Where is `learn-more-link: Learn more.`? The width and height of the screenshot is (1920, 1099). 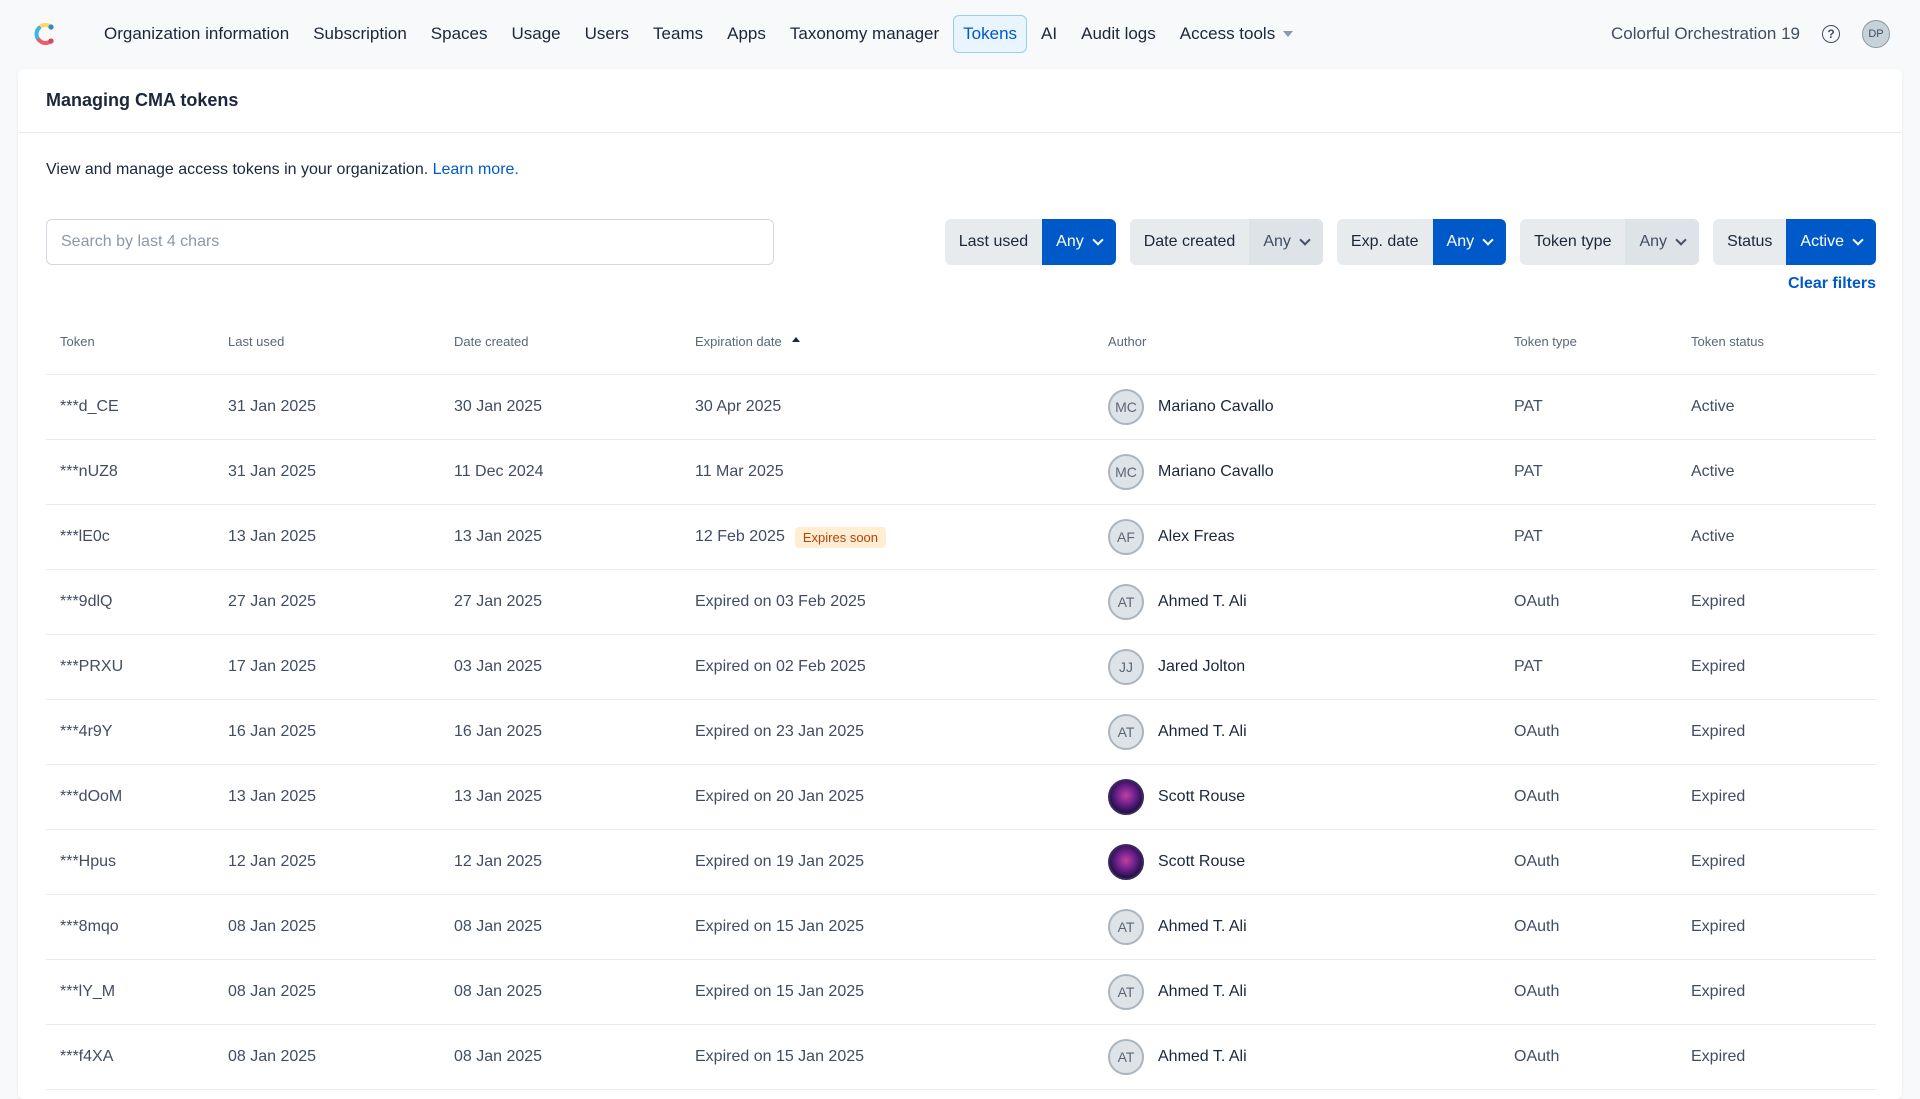 learn-more-link: Learn more. is located at coordinates (476, 169).